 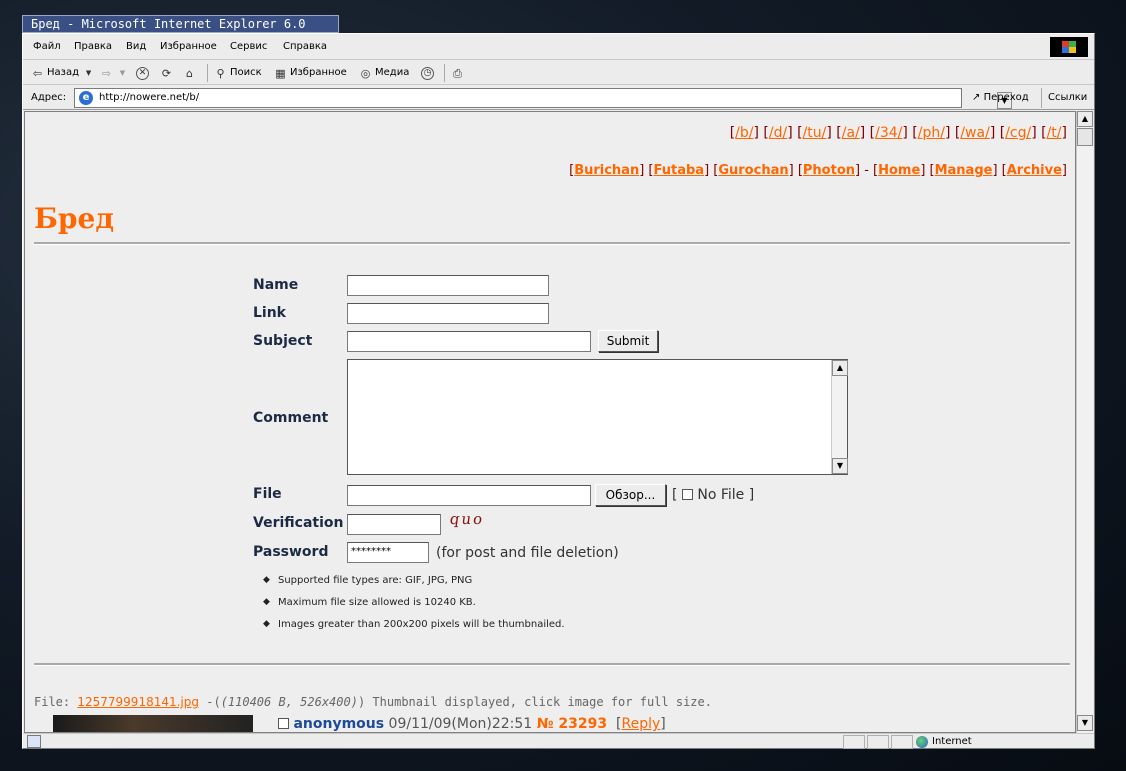 What do you see at coordinates (931, 133) in the screenshot?
I see `board-link-ph: /ph/` at bounding box center [931, 133].